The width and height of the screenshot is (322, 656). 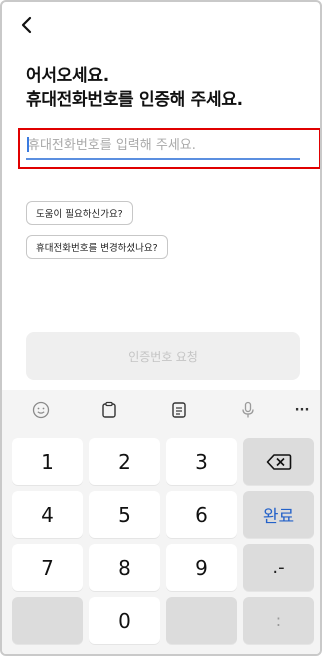 I want to click on colon-key: :, so click(x=278, y=620).